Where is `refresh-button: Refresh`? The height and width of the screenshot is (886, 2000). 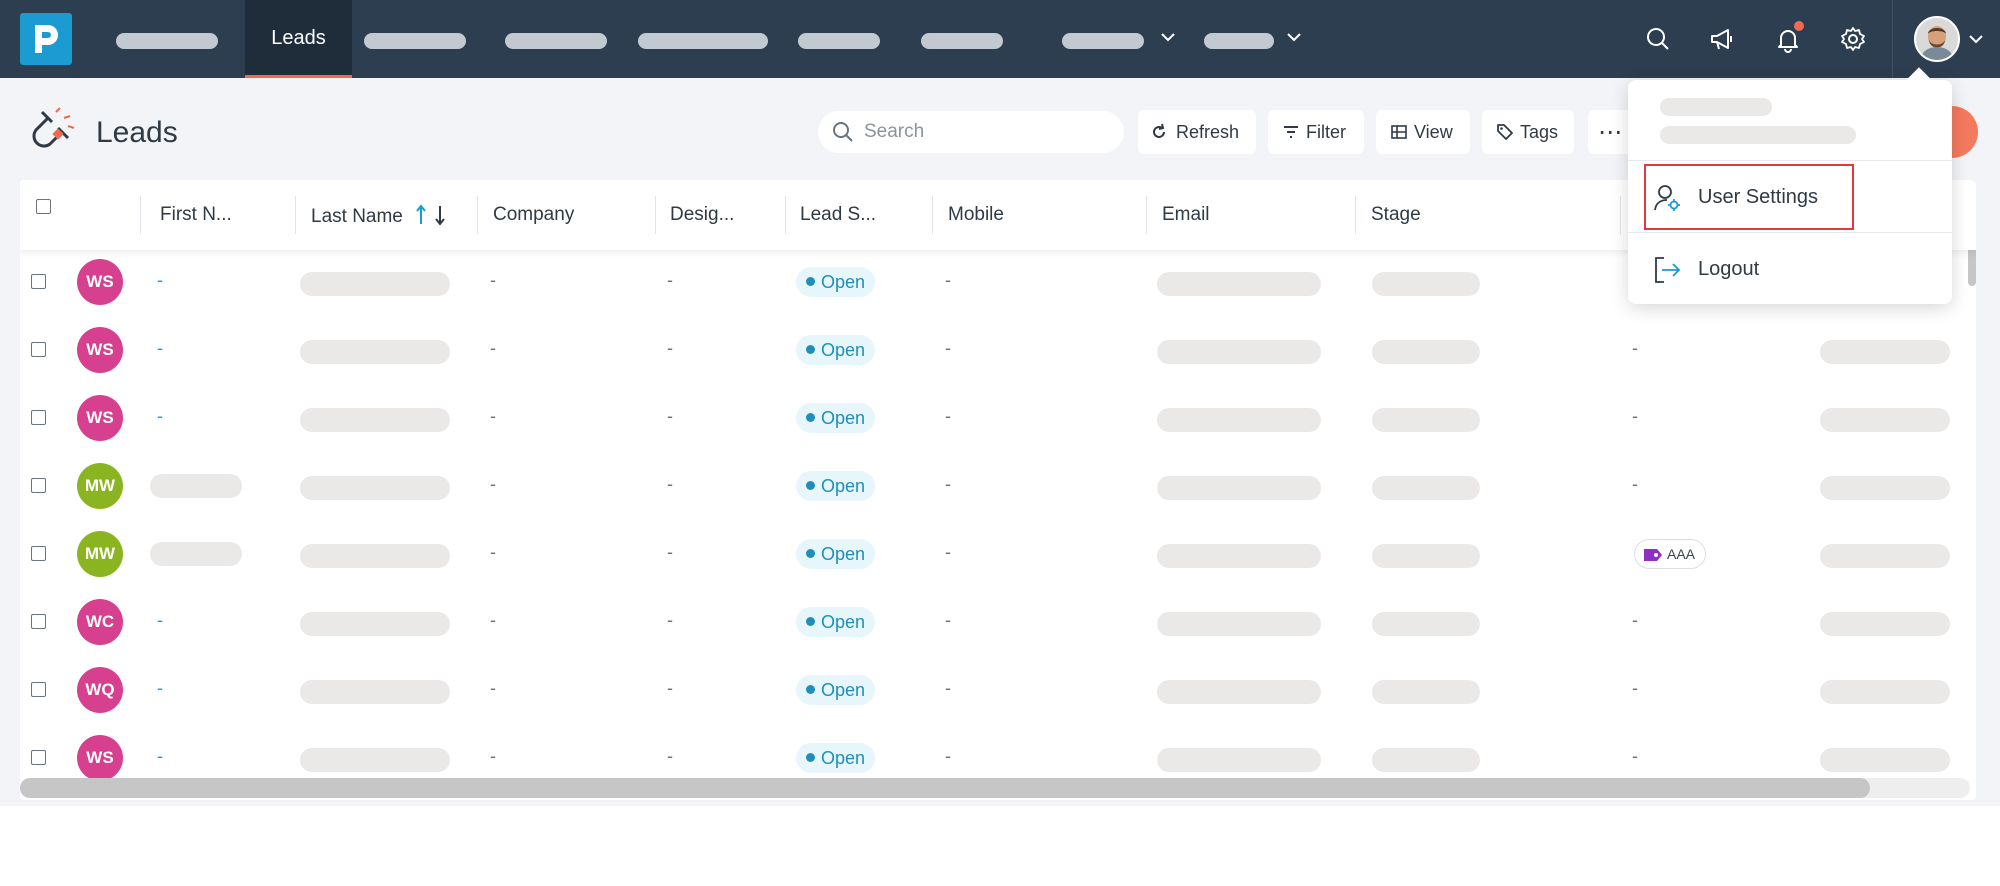 refresh-button: Refresh is located at coordinates (1197, 132).